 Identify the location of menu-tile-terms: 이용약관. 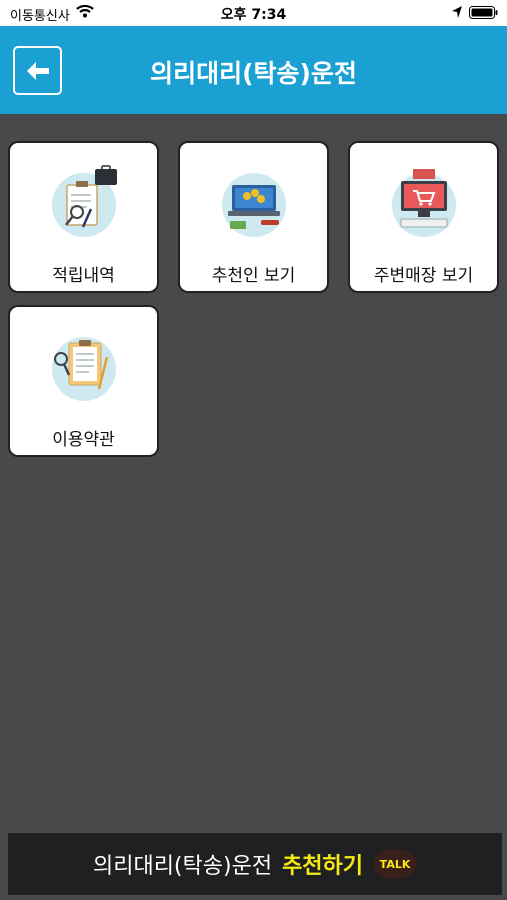
(83, 381).